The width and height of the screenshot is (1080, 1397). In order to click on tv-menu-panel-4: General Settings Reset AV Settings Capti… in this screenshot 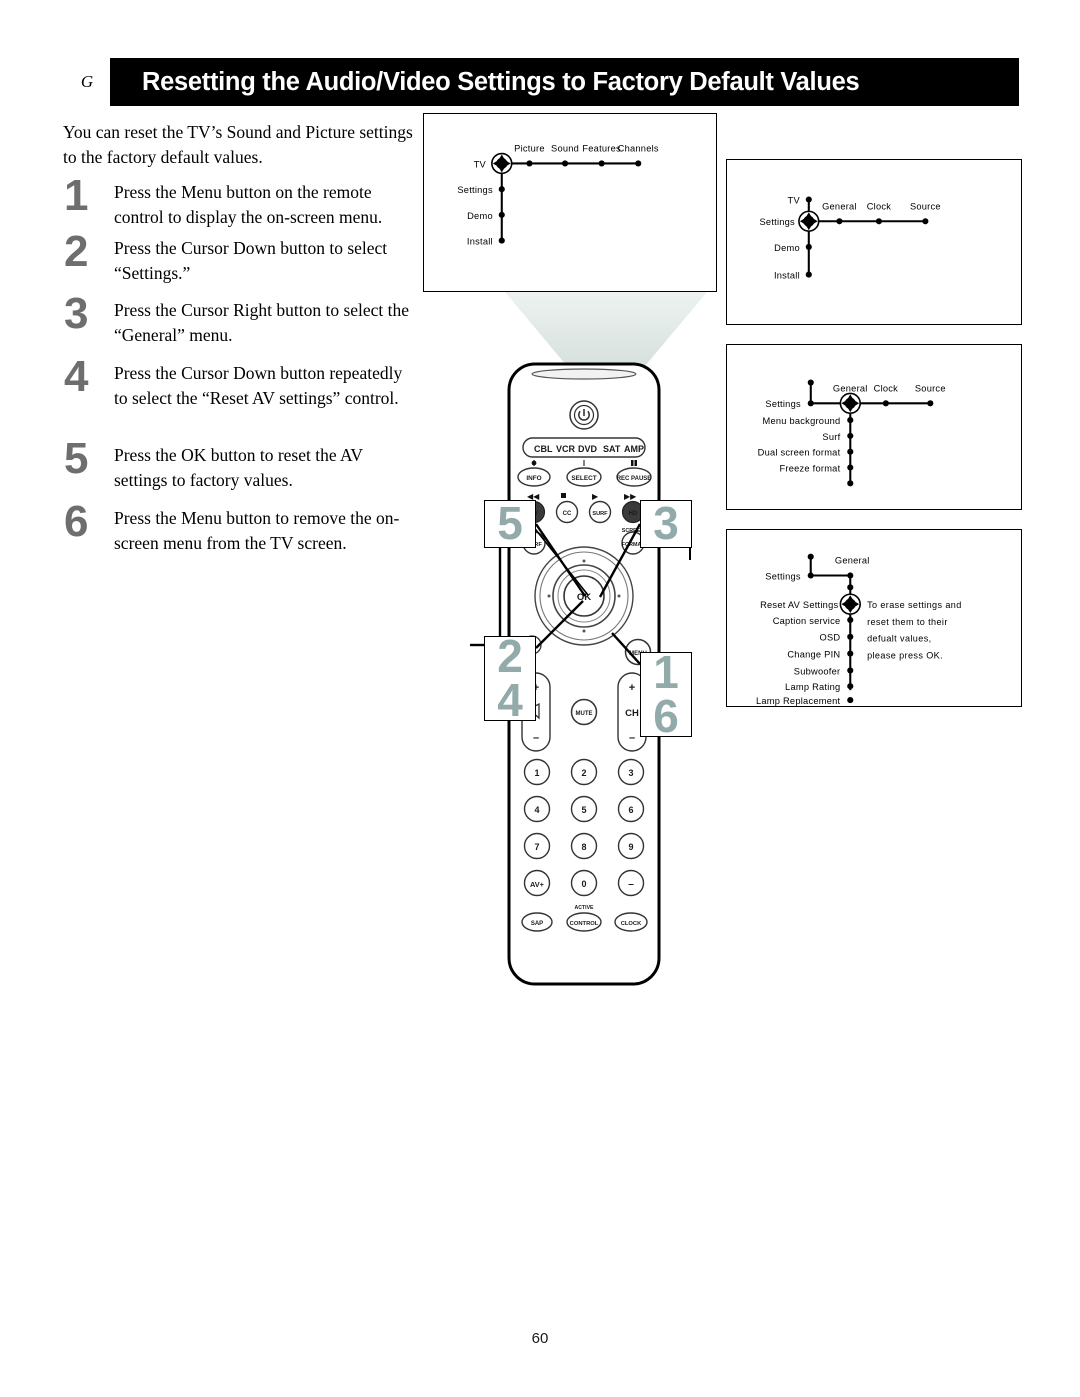, I will do `click(874, 618)`.